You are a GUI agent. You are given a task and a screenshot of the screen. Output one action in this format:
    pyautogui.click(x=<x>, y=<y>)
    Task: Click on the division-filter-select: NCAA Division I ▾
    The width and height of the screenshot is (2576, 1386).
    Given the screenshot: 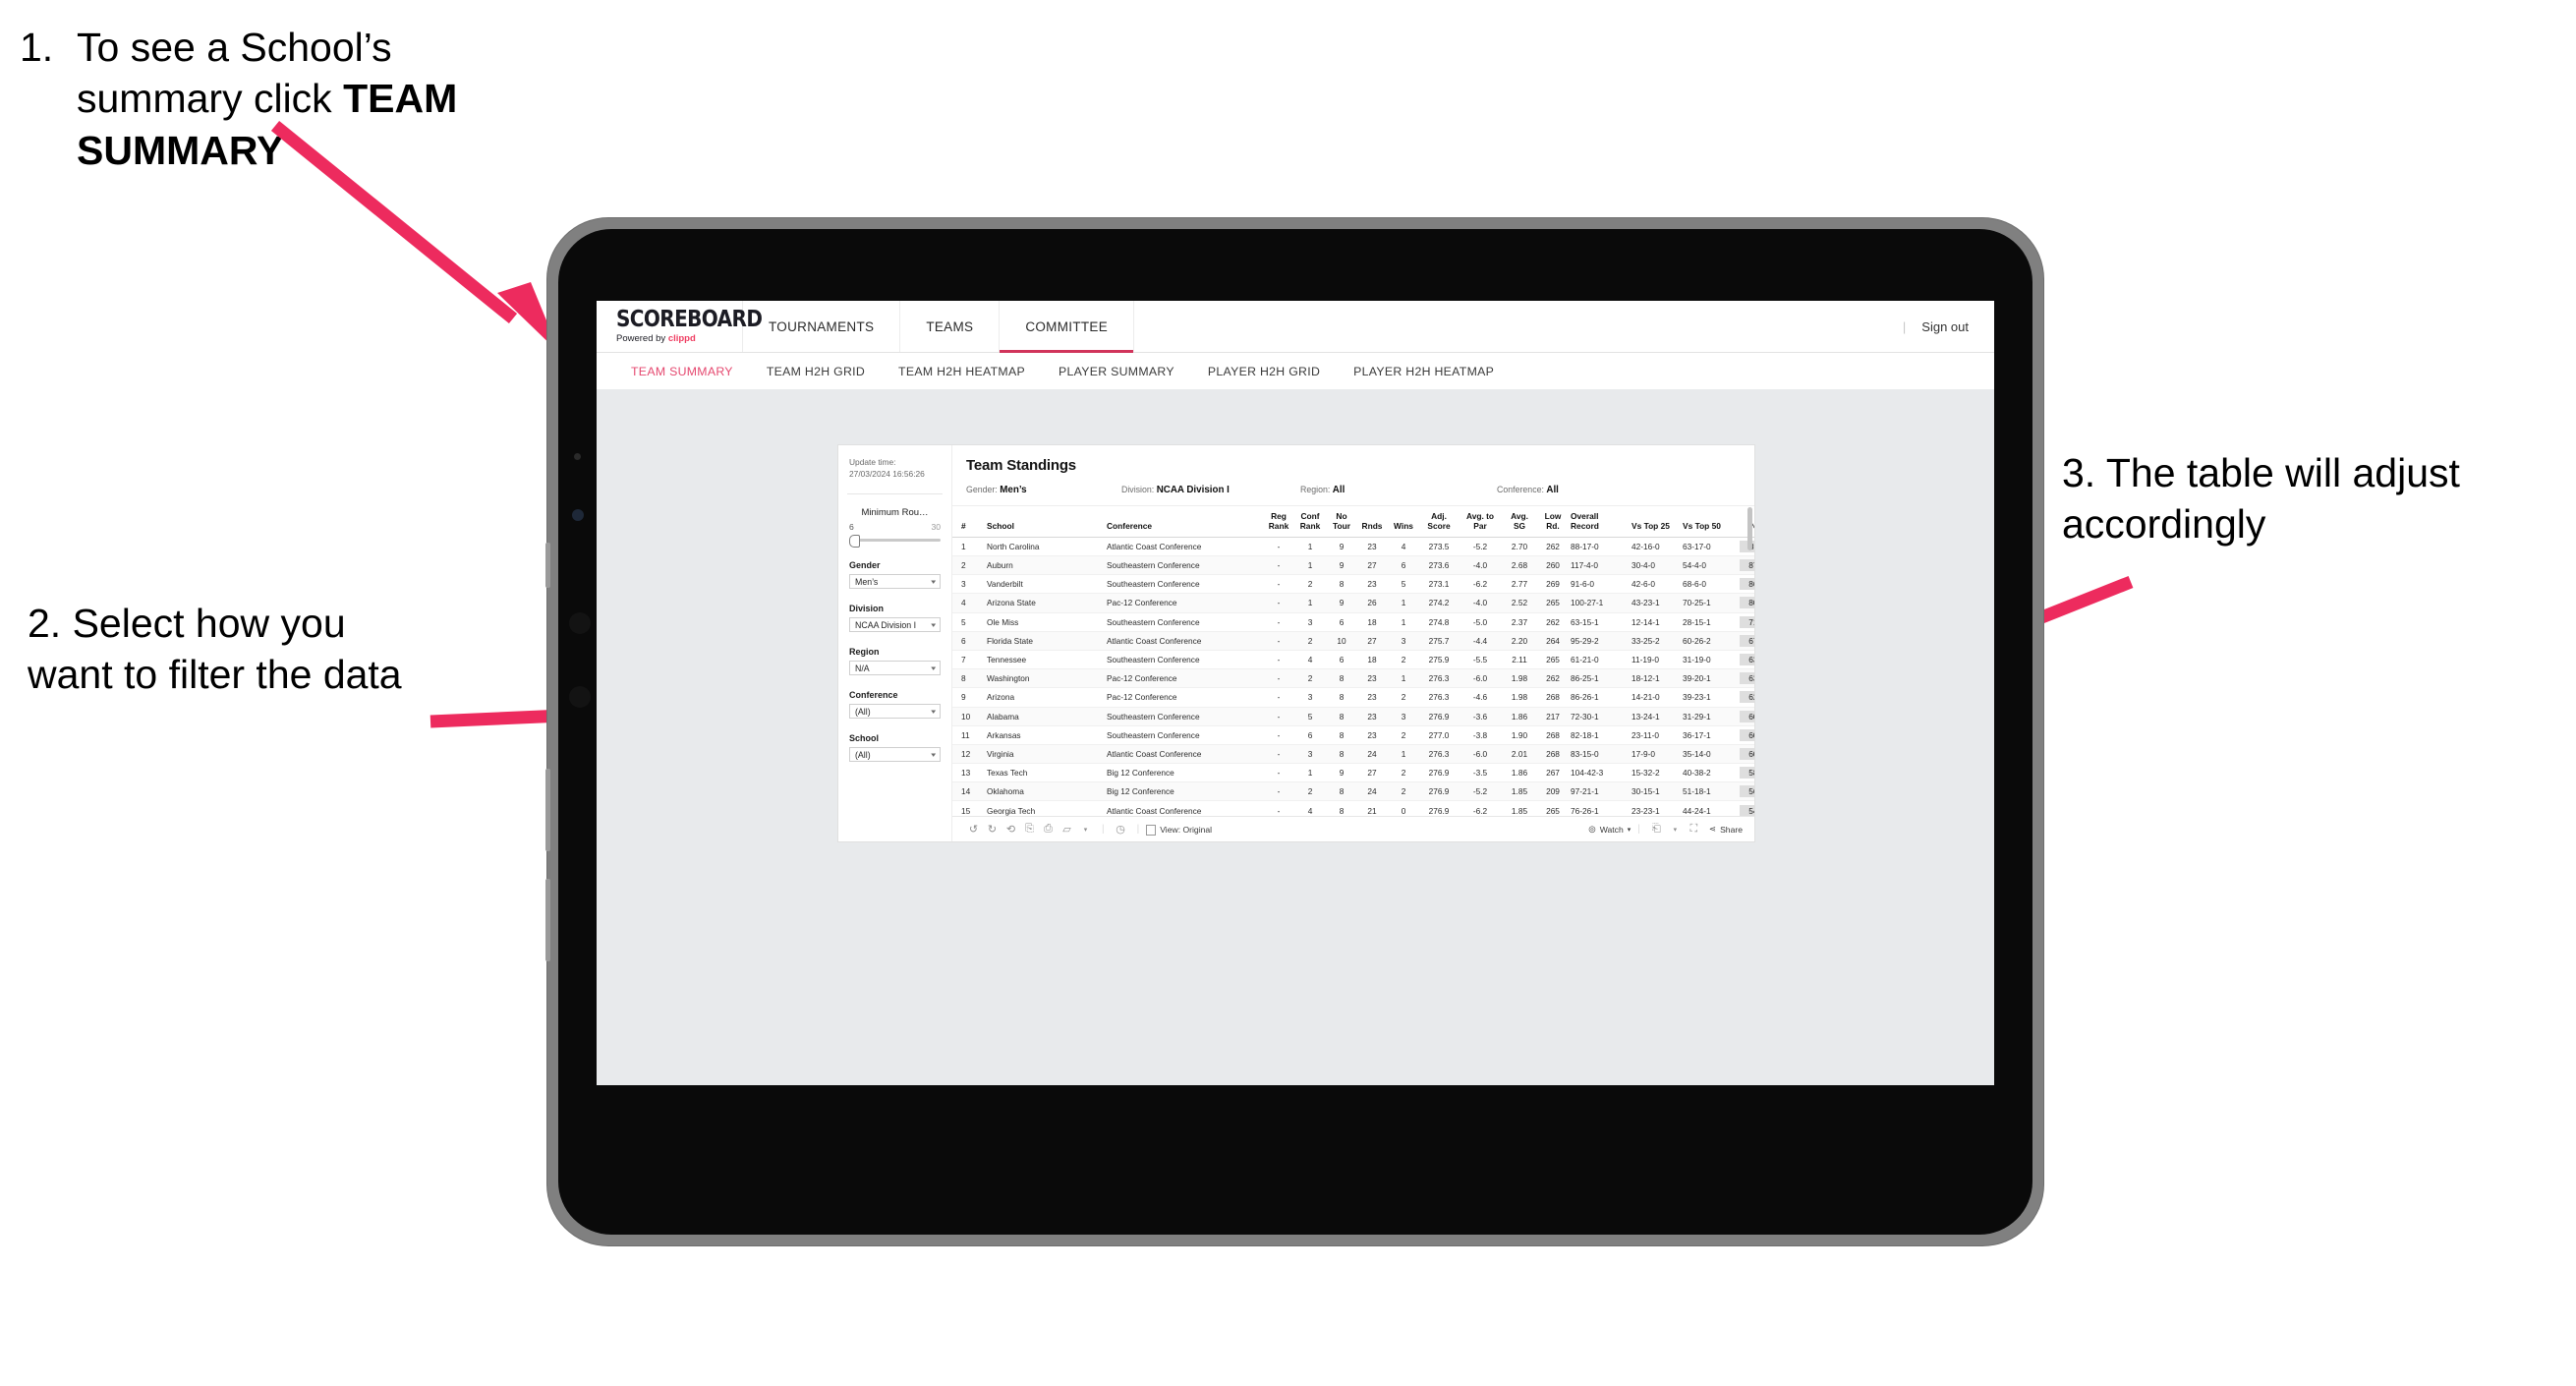 What is the action you would take?
    pyautogui.click(x=895, y=625)
    